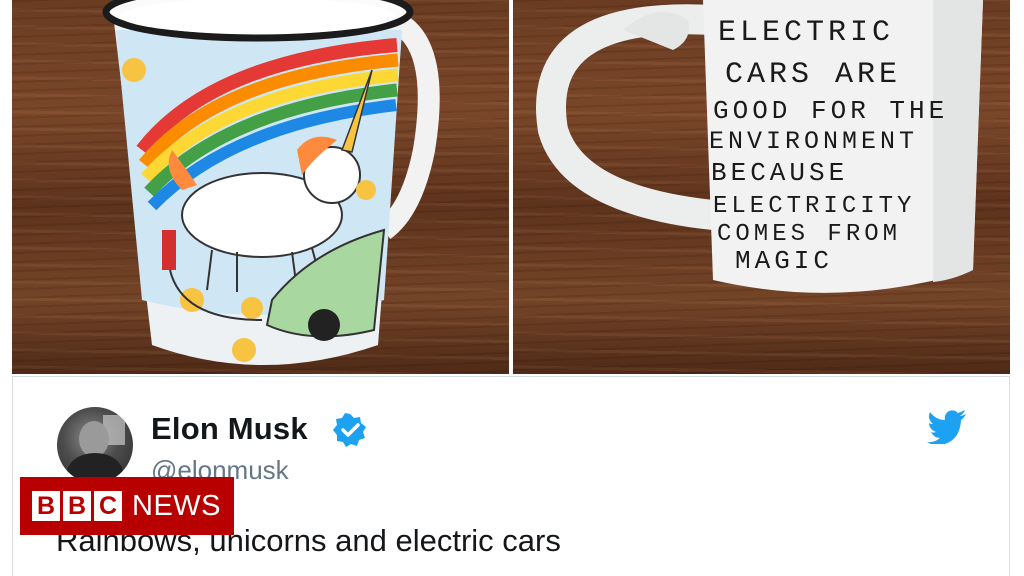  Describe the element at coordinates (94, 439) in the screenshot. I see `avatar-face` at that location.